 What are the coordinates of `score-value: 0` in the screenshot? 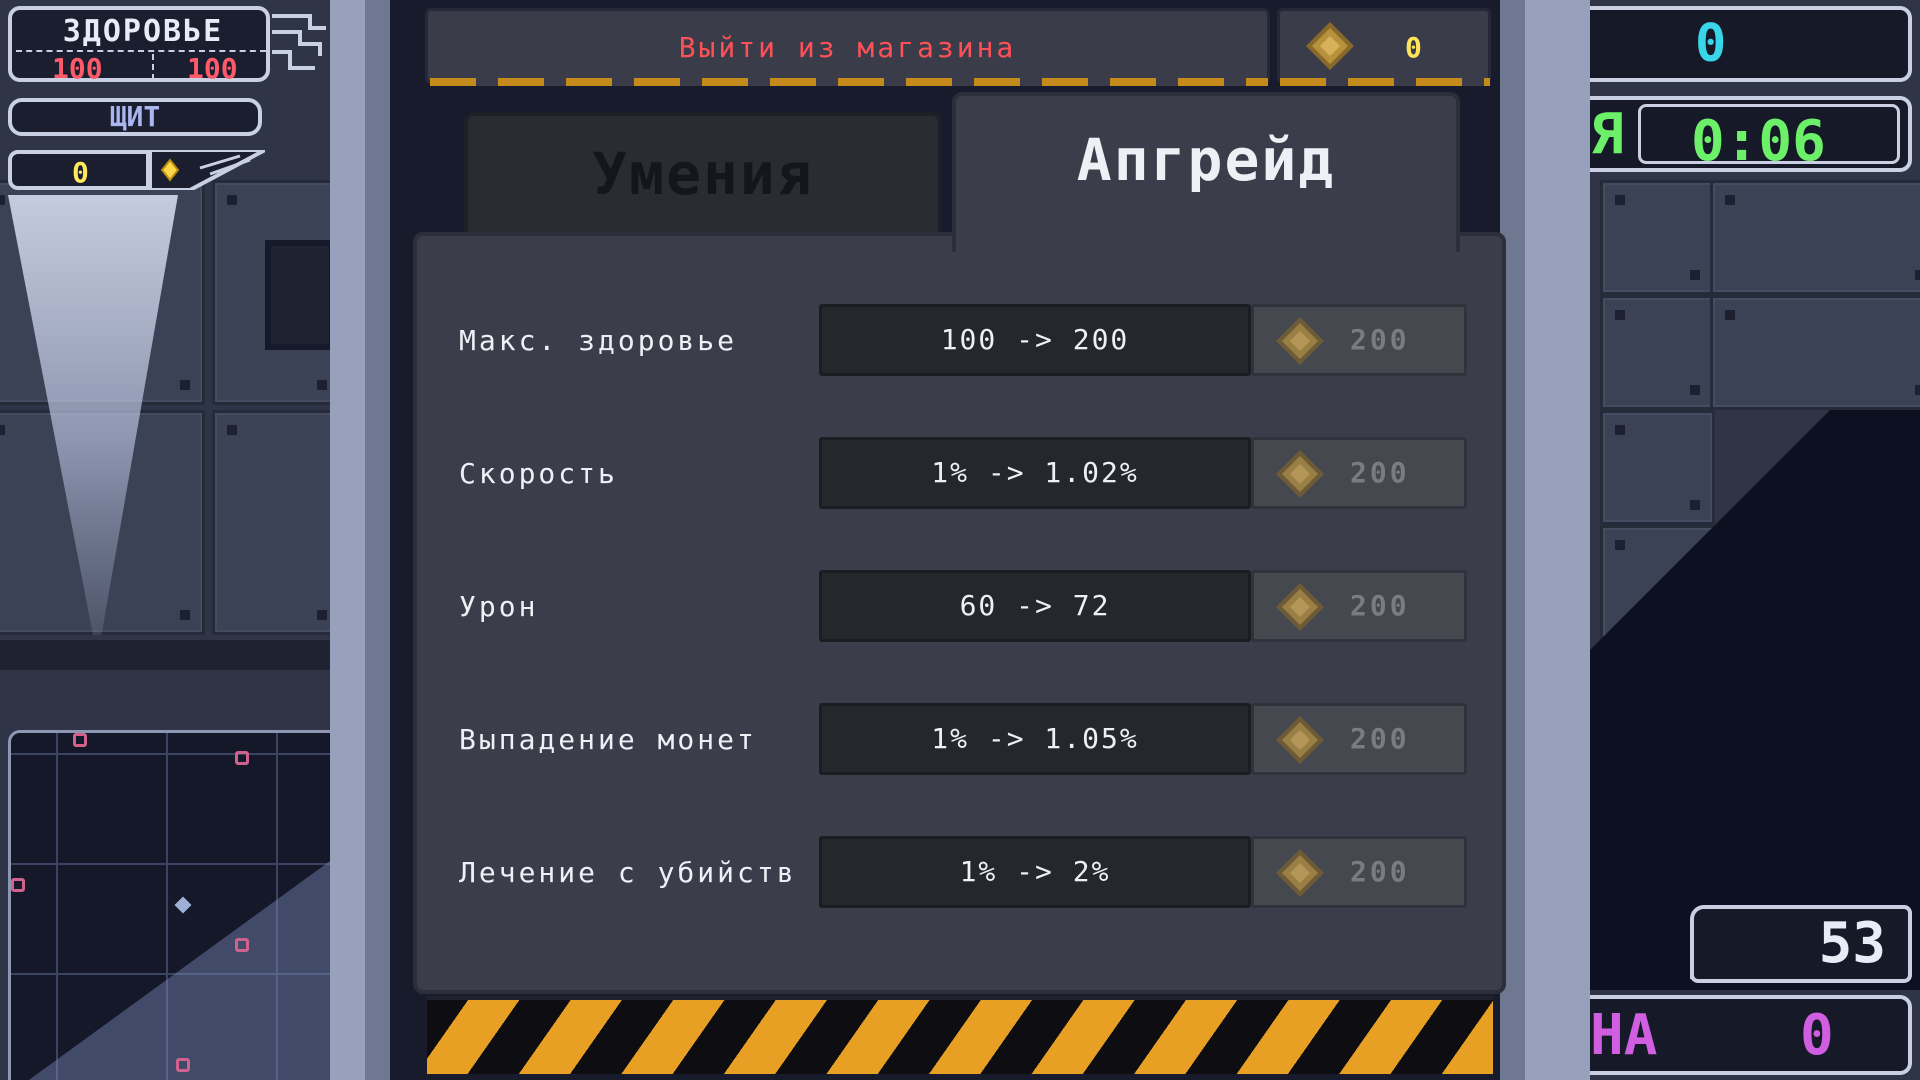 It's located at (1711, 44).